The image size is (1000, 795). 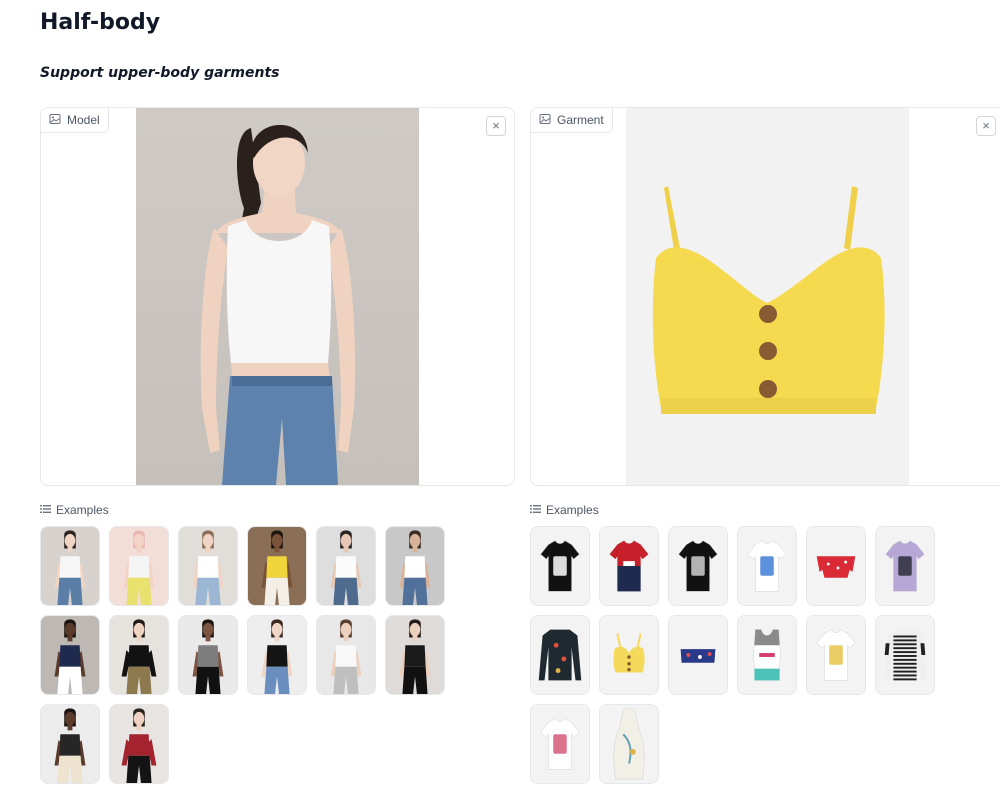 I want to click on garment-examples-grid, so click(x=732, y=655).